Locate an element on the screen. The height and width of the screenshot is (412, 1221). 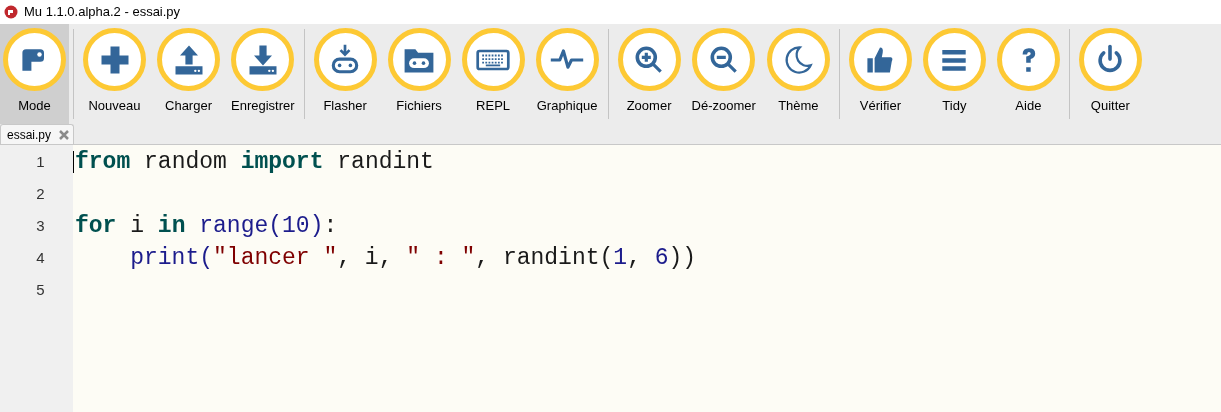
toolbar-button: Mode is located at coordinates (34, 74).